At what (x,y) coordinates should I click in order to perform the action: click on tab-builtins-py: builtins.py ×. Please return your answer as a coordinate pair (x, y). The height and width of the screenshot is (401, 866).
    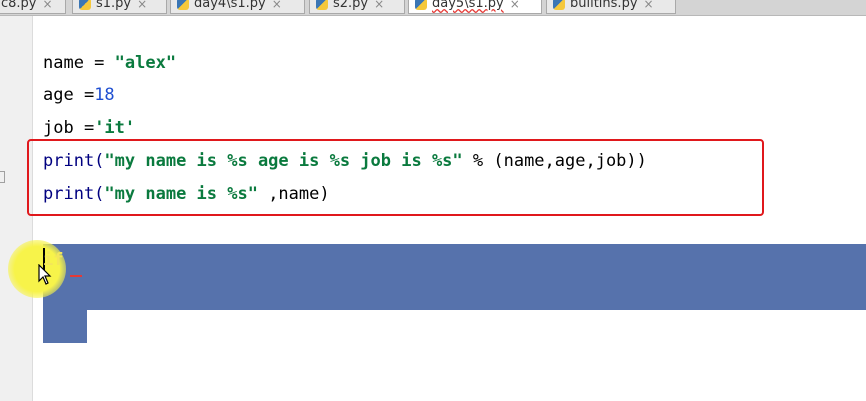
    Looking at the image, I should click on (611, 7).